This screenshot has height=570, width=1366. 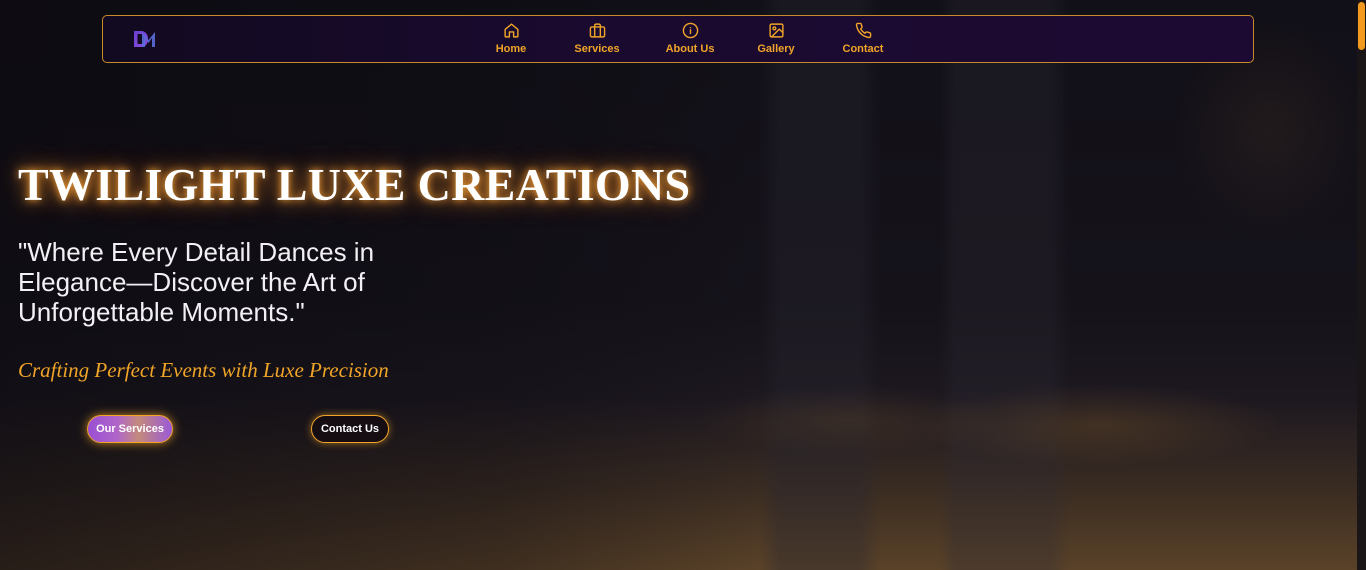 What do you see at coordinates (776, 30) in the screenshot?
I see `image-icon` at bounding box center [776, 30].